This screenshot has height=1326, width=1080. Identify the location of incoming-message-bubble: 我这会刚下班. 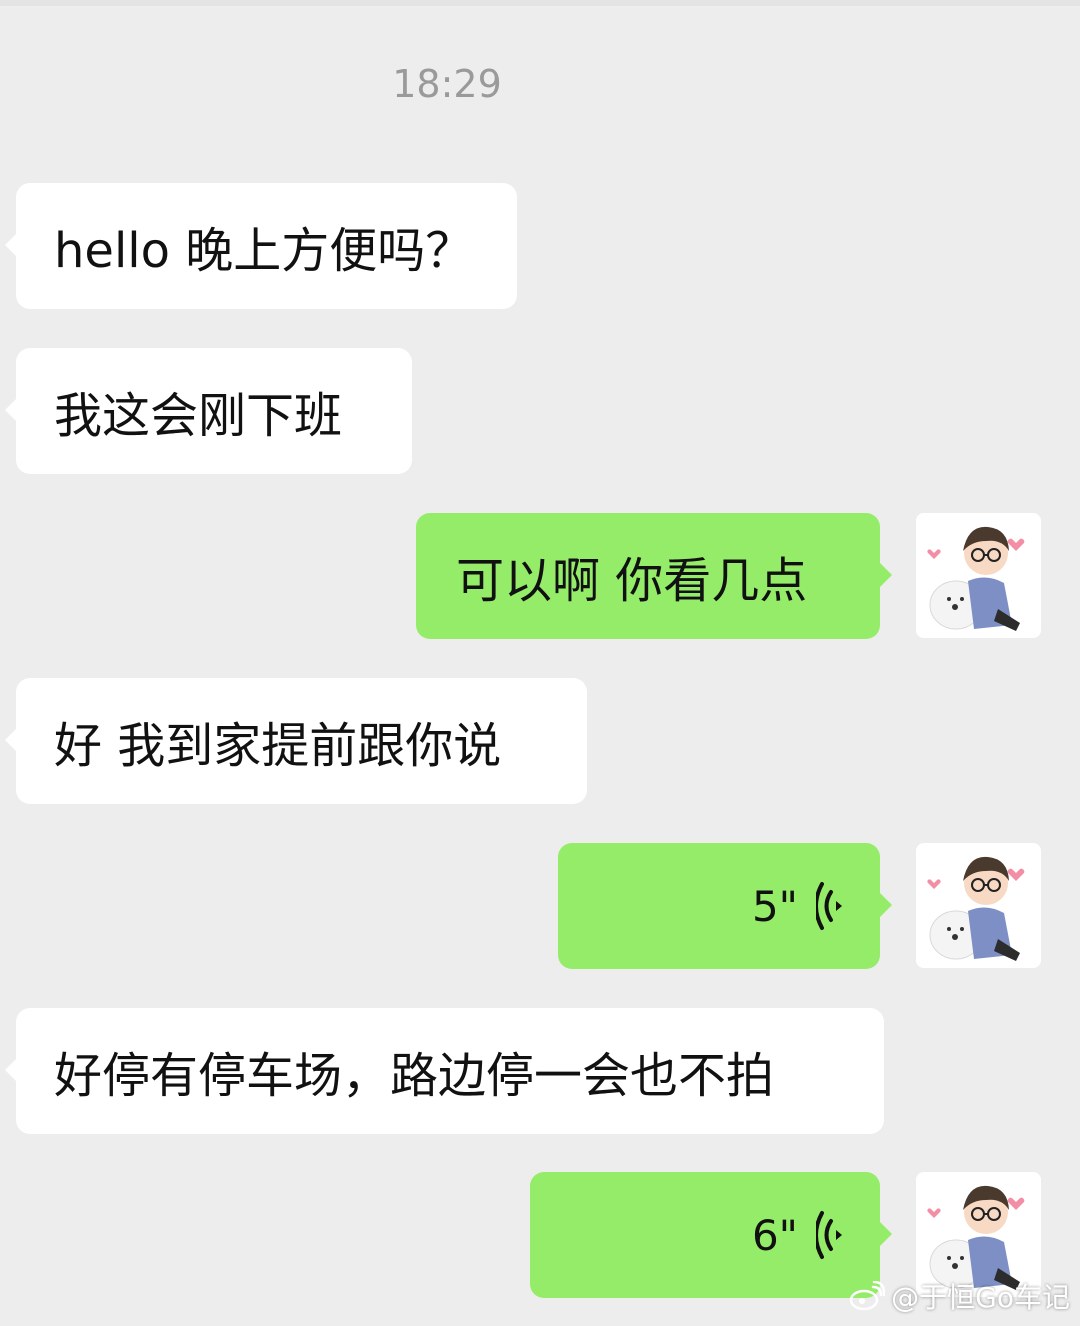
(208, 411).